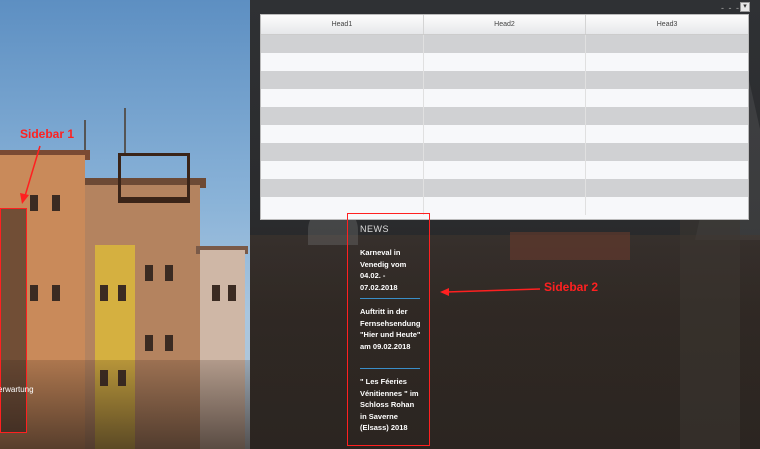  What do you see at coordinates (374, 229) in the screenshot?
I see `news-title: NEWS` at bounding box center [374, 229].